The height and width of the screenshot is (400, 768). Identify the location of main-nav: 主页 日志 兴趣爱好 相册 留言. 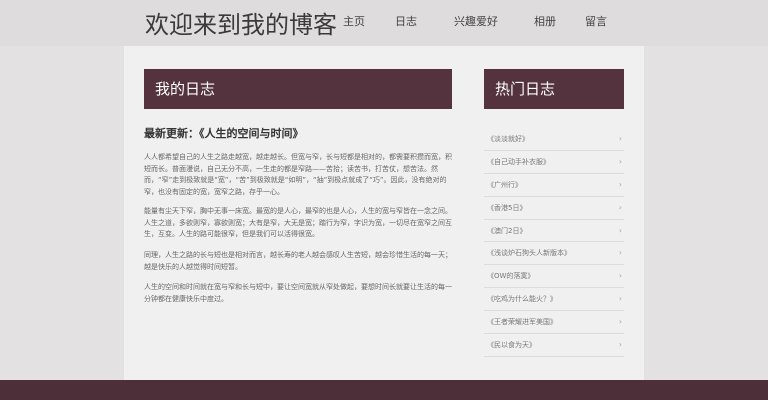
(384, 22).